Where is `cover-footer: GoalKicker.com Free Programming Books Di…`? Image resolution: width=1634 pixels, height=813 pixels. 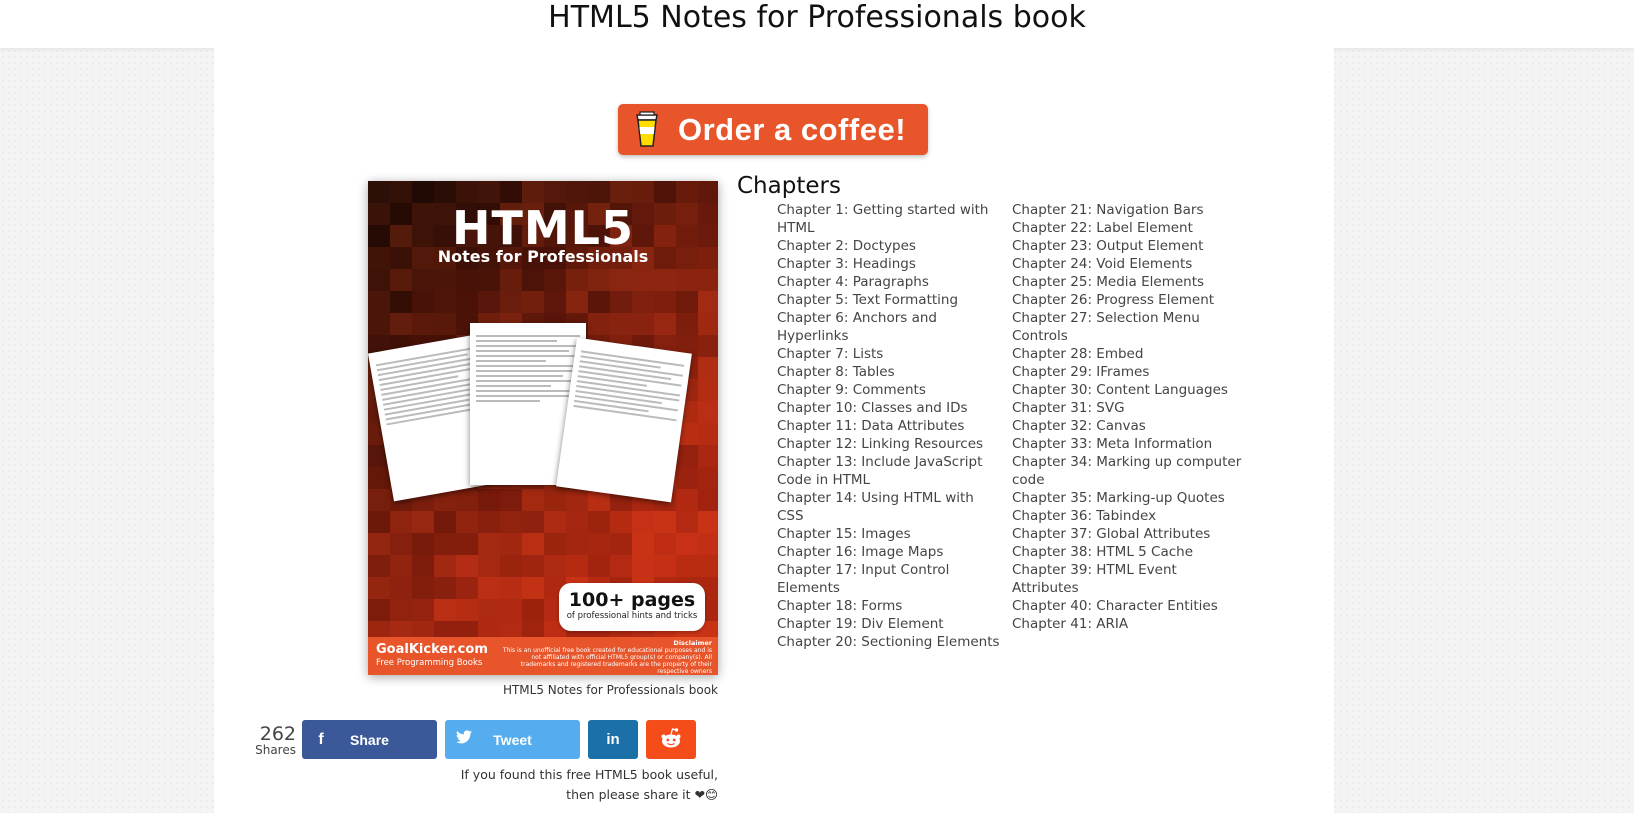
cover-footer: GoalKicker.com Free Programming Books Di… is located at coordinates (543, 656).